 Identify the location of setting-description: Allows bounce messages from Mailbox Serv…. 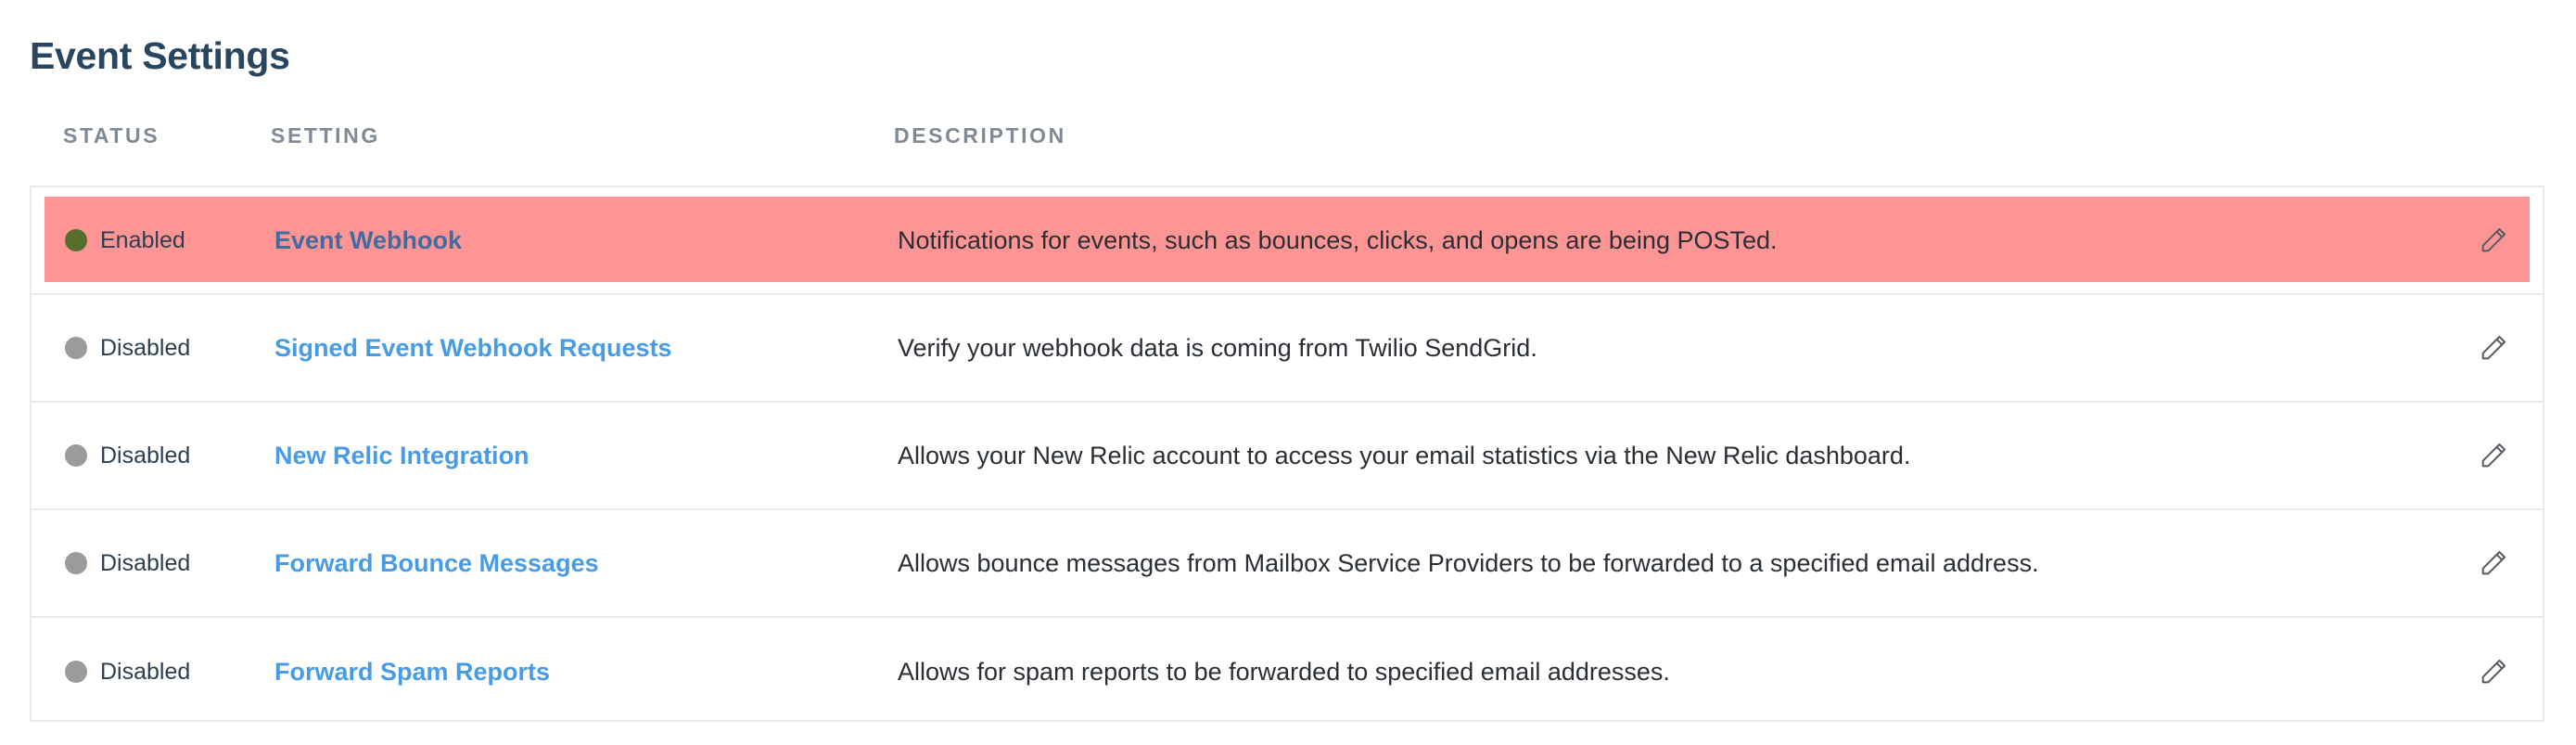
(1468, 562).